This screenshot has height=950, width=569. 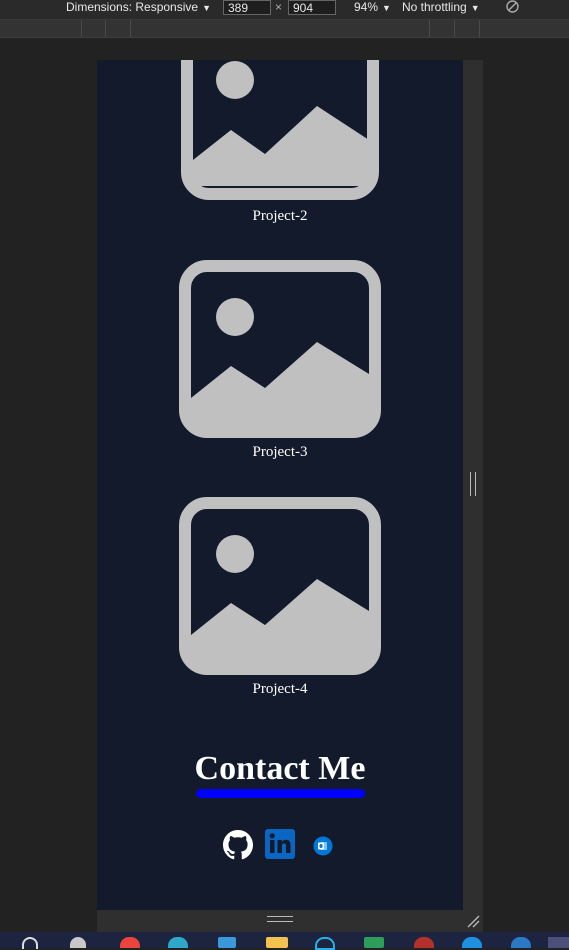 I want to click on edge-icon, so click(x=178, y=942).